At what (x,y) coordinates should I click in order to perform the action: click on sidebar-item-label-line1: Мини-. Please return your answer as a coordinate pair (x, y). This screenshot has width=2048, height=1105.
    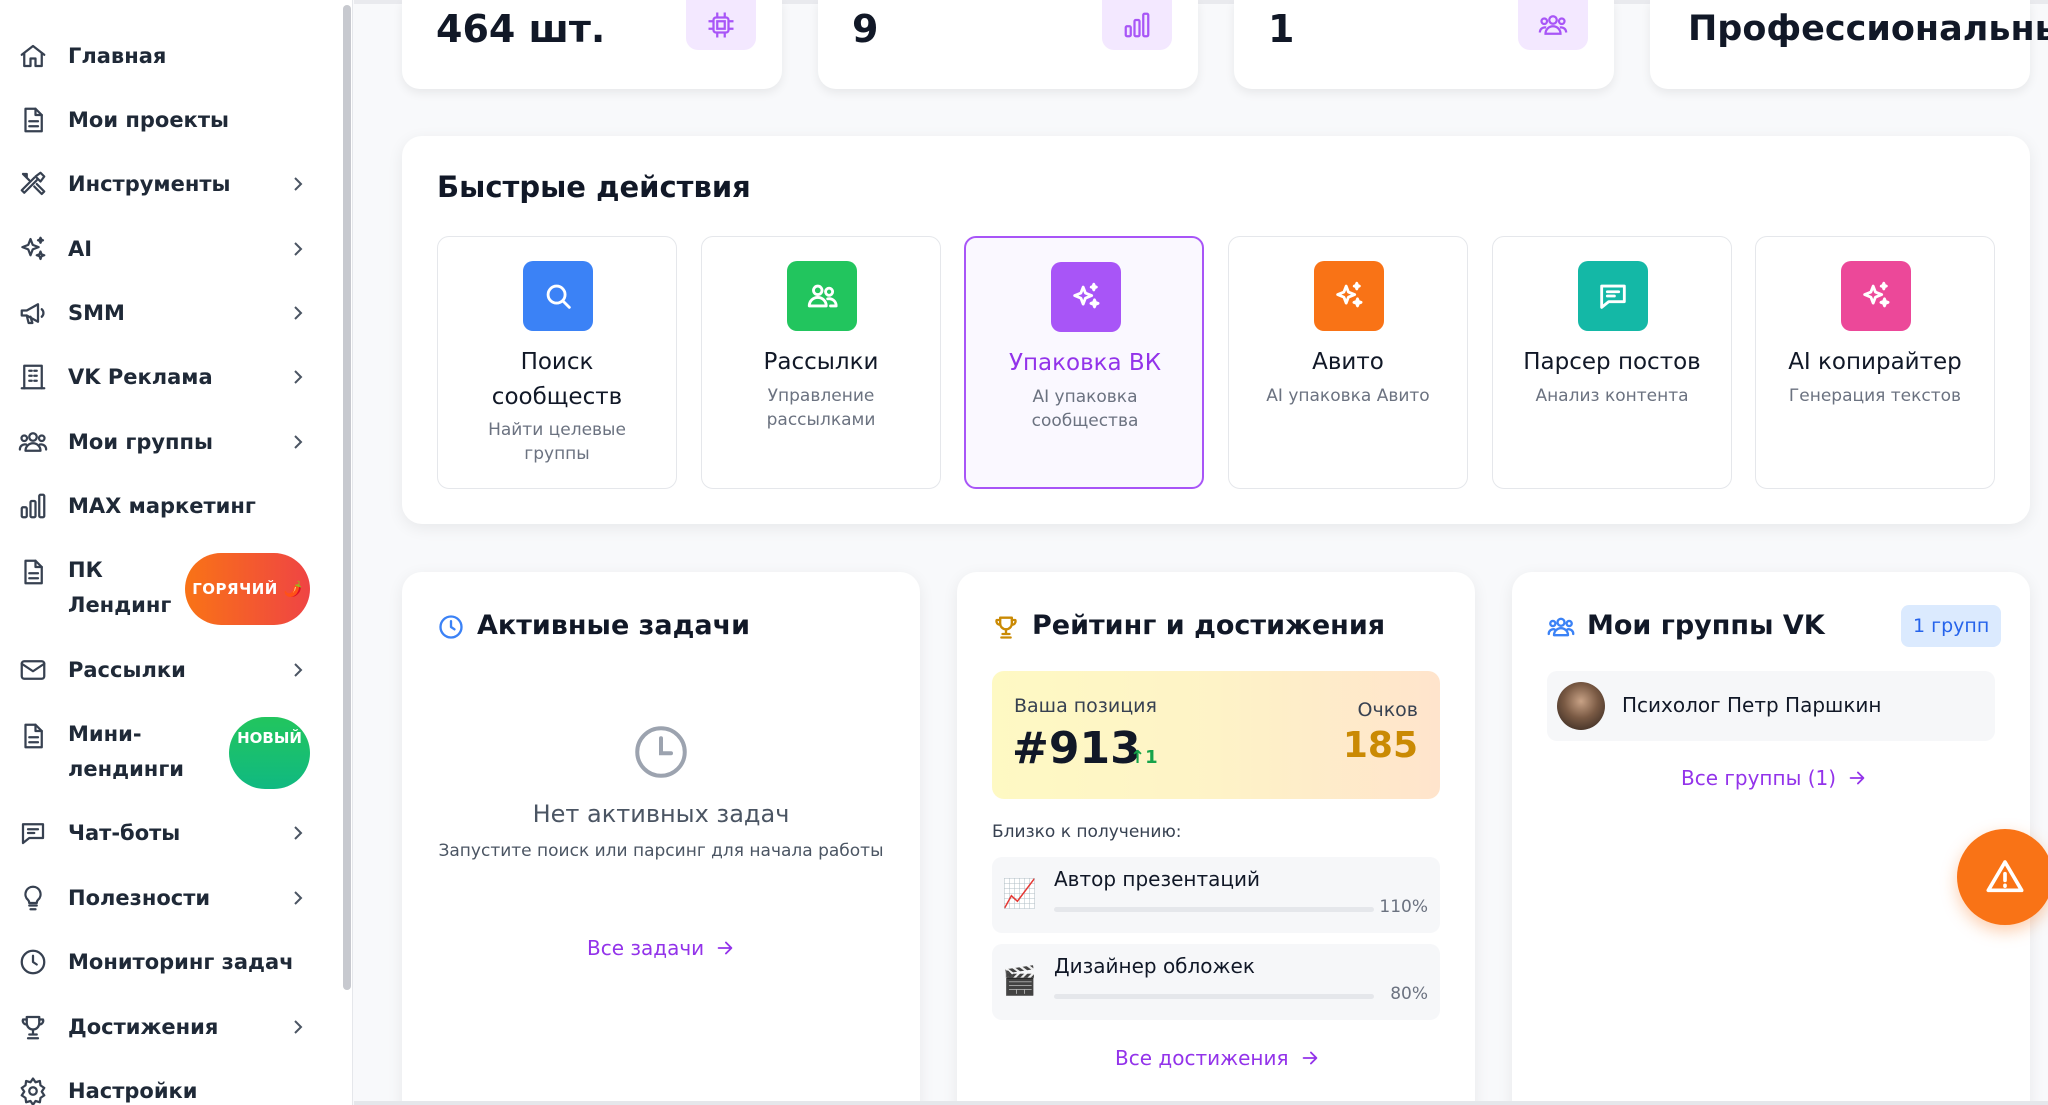
    Looking at the image, I should click on (105, 734).